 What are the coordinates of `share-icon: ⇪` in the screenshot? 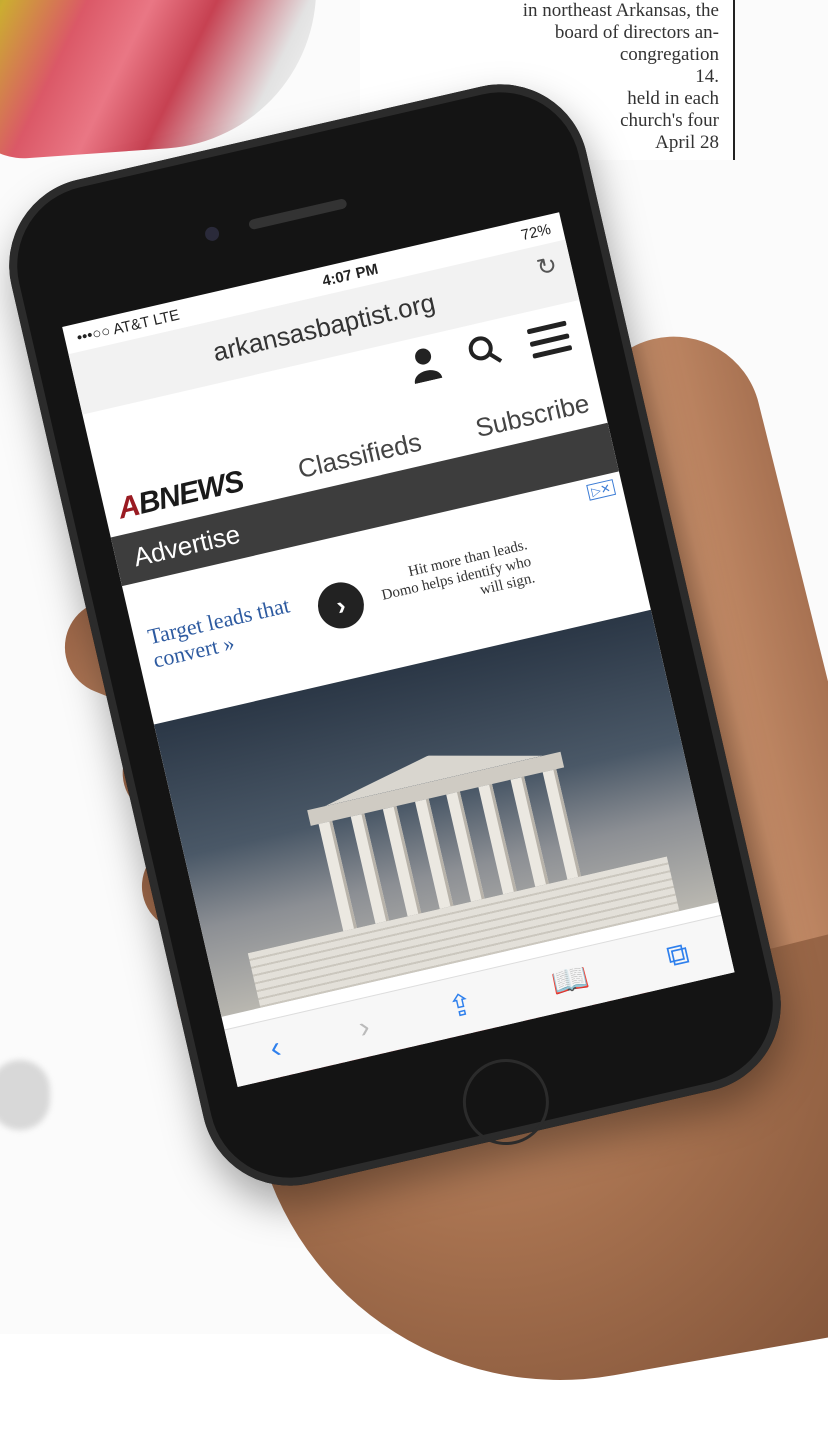 It's located at (460, 1006).